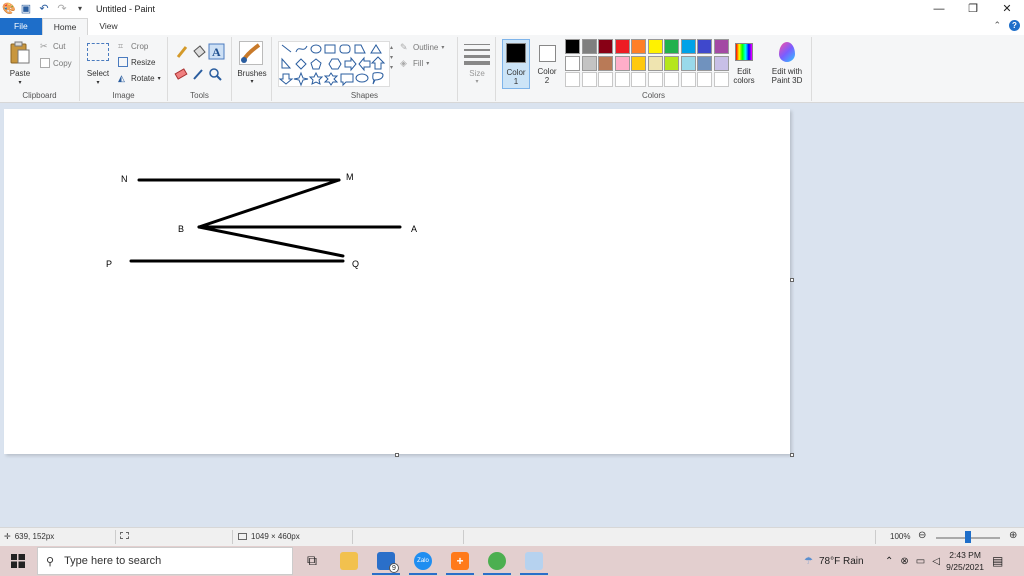  I want to click on tab-file: File, so click(21, 26).